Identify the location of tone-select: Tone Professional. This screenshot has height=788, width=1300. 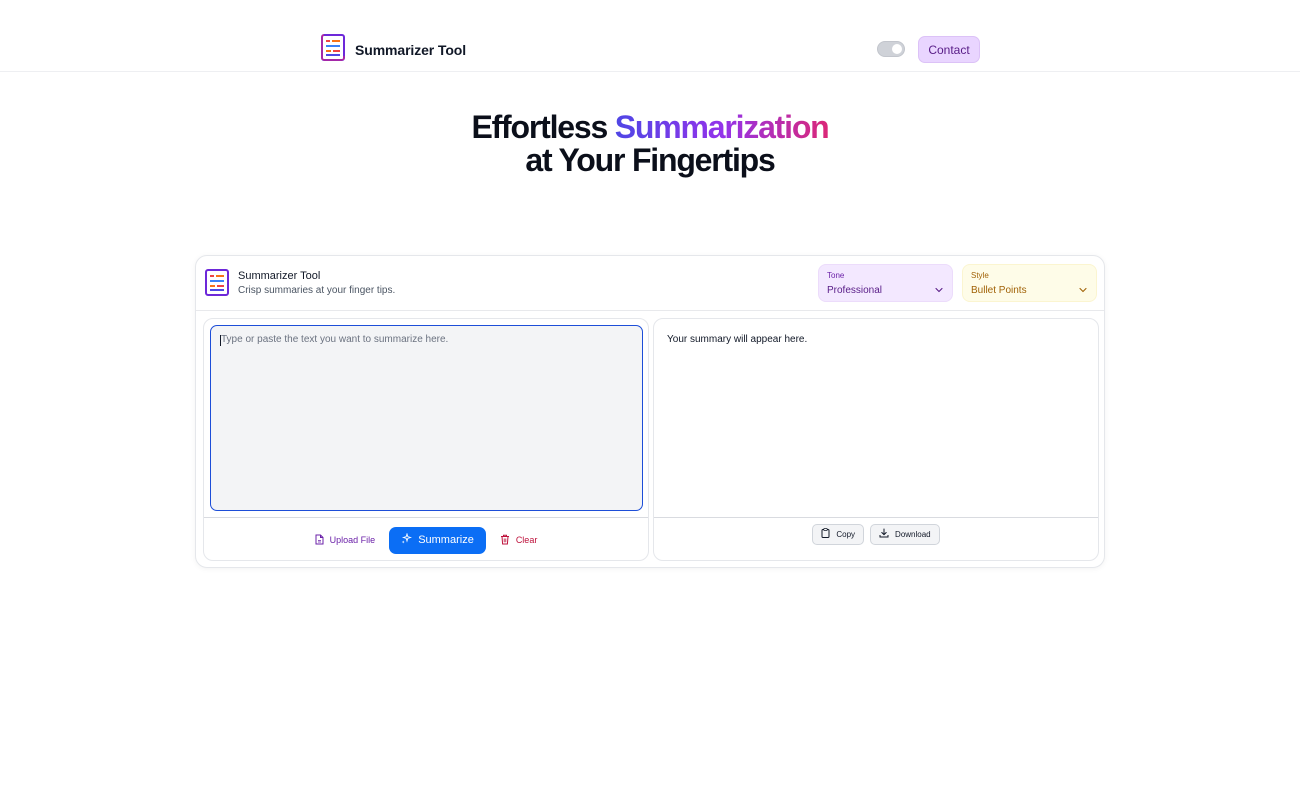
(885, 283).